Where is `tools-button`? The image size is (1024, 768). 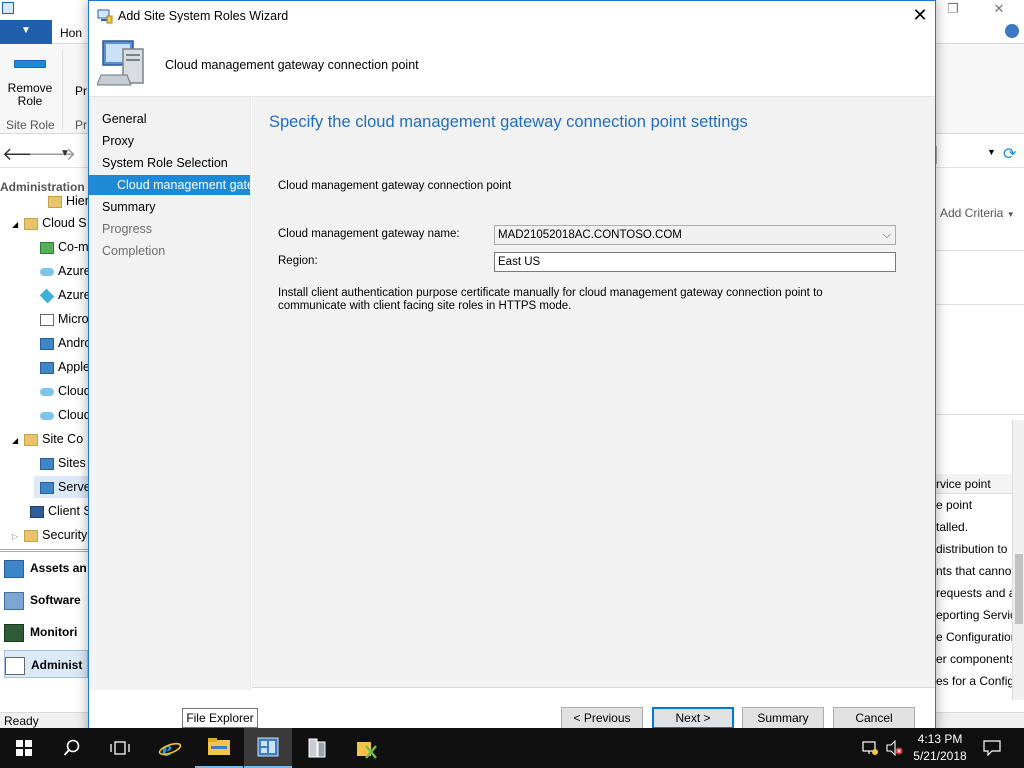
tools-button is located at coordinates (366, 748).